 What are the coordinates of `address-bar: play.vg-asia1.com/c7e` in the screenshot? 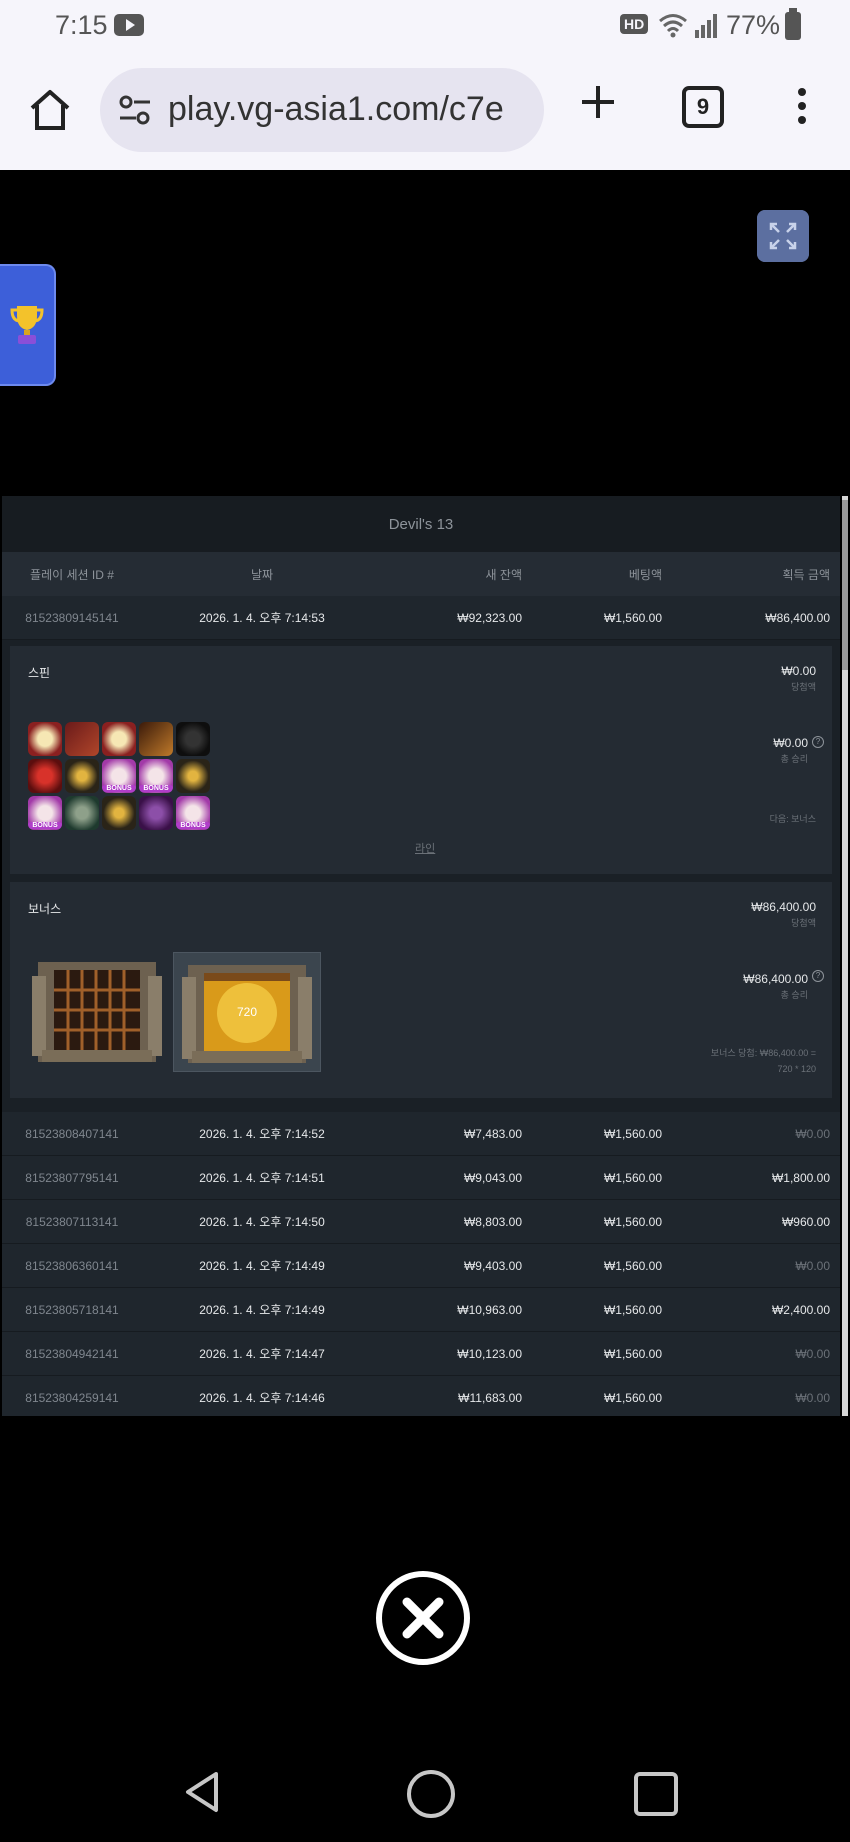 It's located at (322, 110).